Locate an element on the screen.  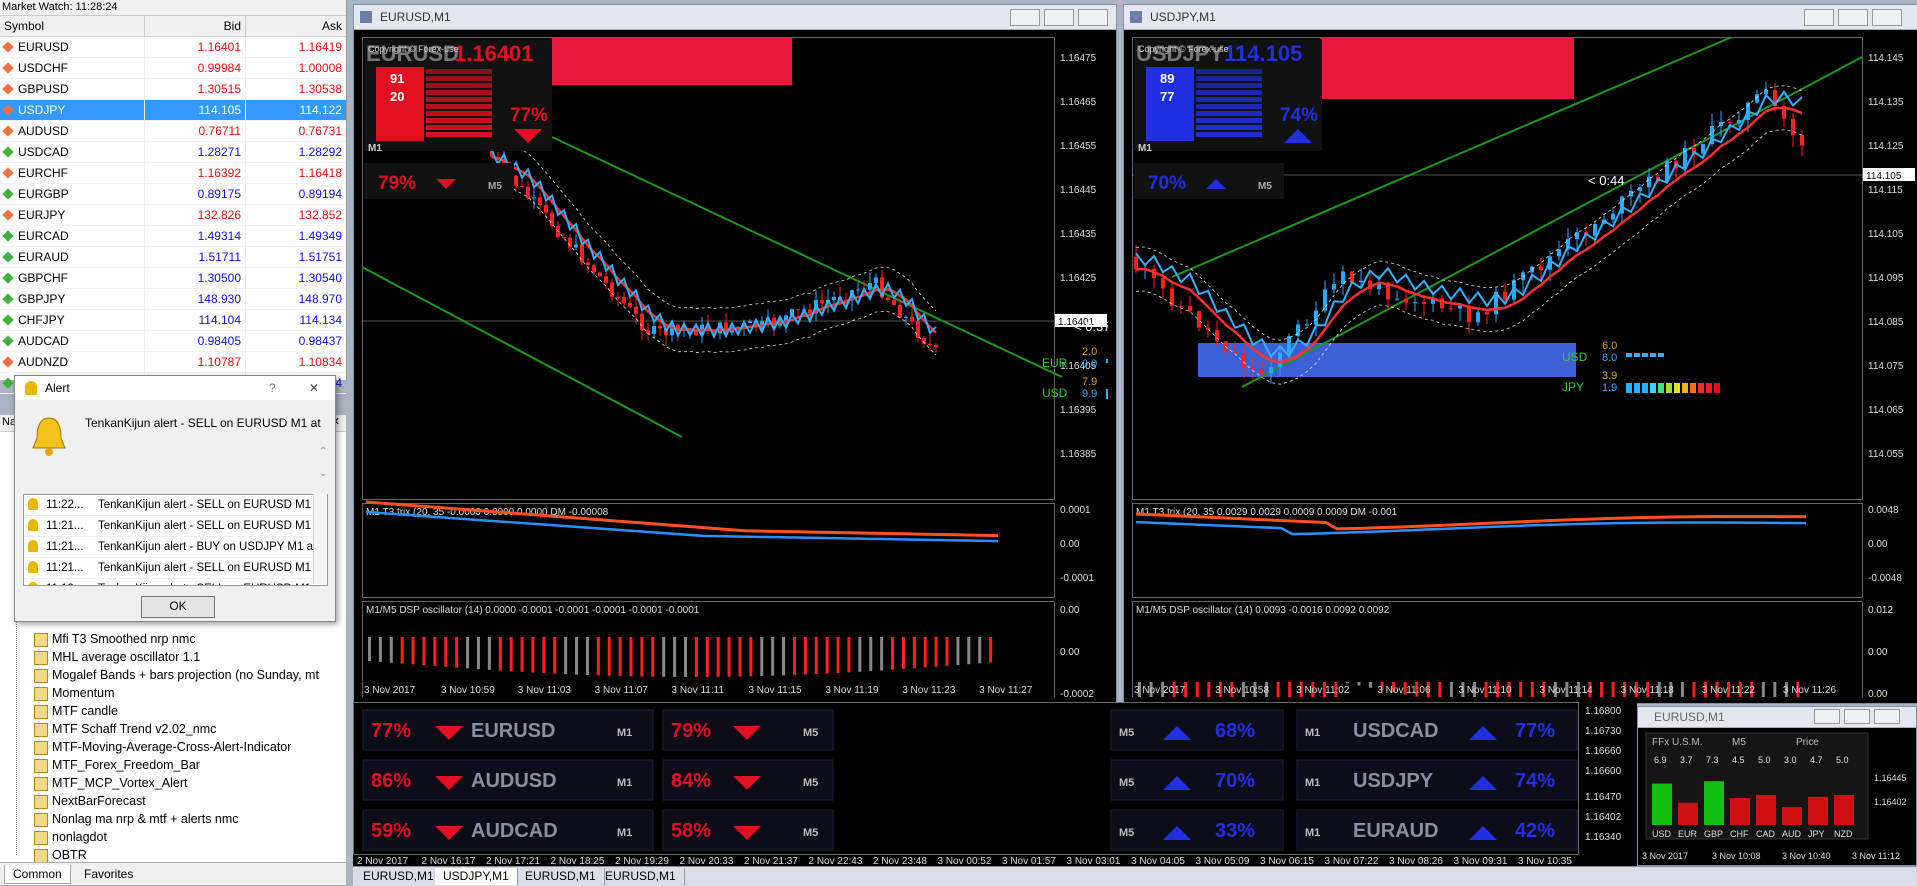
market-row-gbpusd: GBPUSD 1.30515 1.30538 is located at coordinates (173, 89).